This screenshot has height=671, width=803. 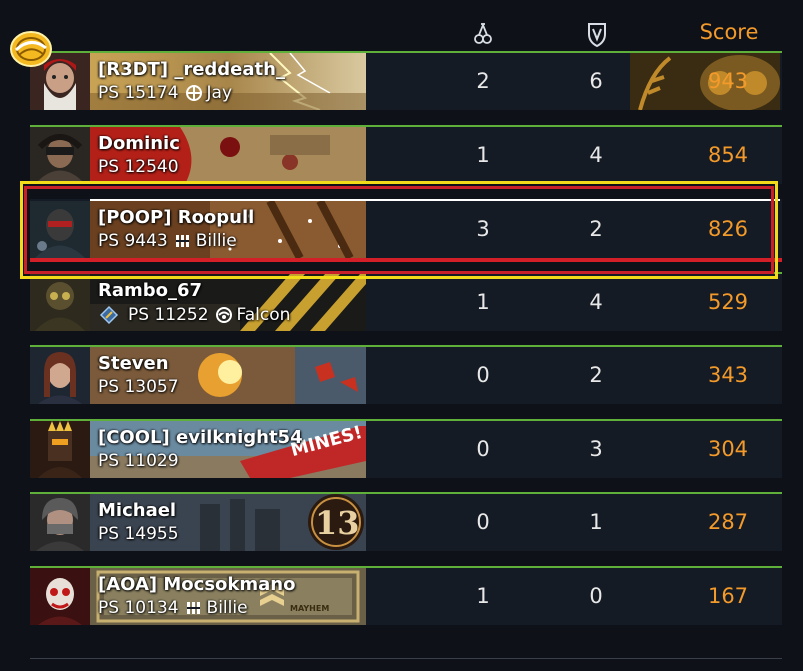 I want to click on player-class-name: Falcon, so click(x=263, y=315).